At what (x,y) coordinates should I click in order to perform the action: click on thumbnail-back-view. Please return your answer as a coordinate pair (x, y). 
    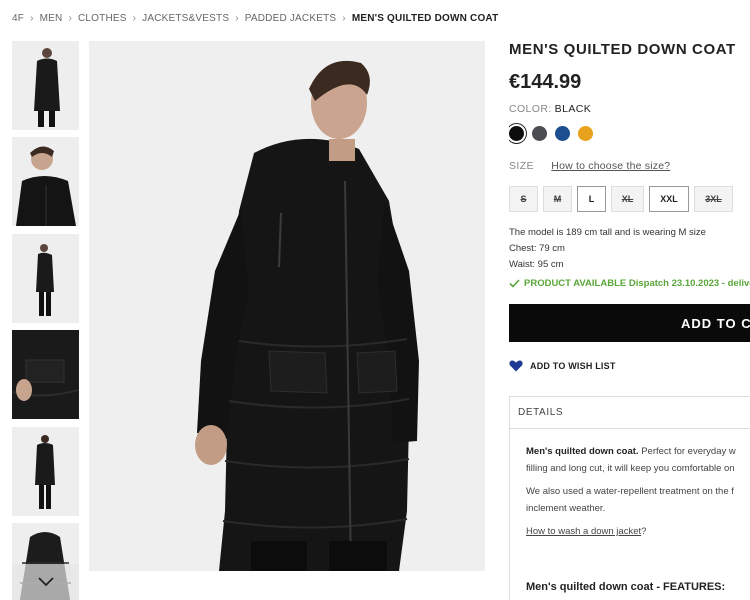
    Looking at the image, I should click on (45, 471).